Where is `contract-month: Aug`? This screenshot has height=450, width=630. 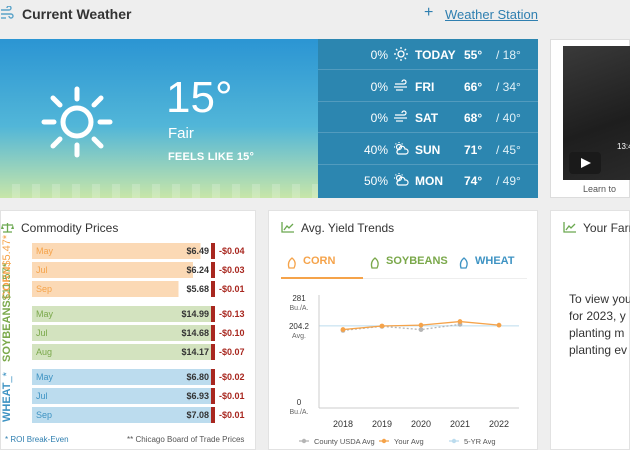 contract-month: Aug is located at coordinates (44, 352).